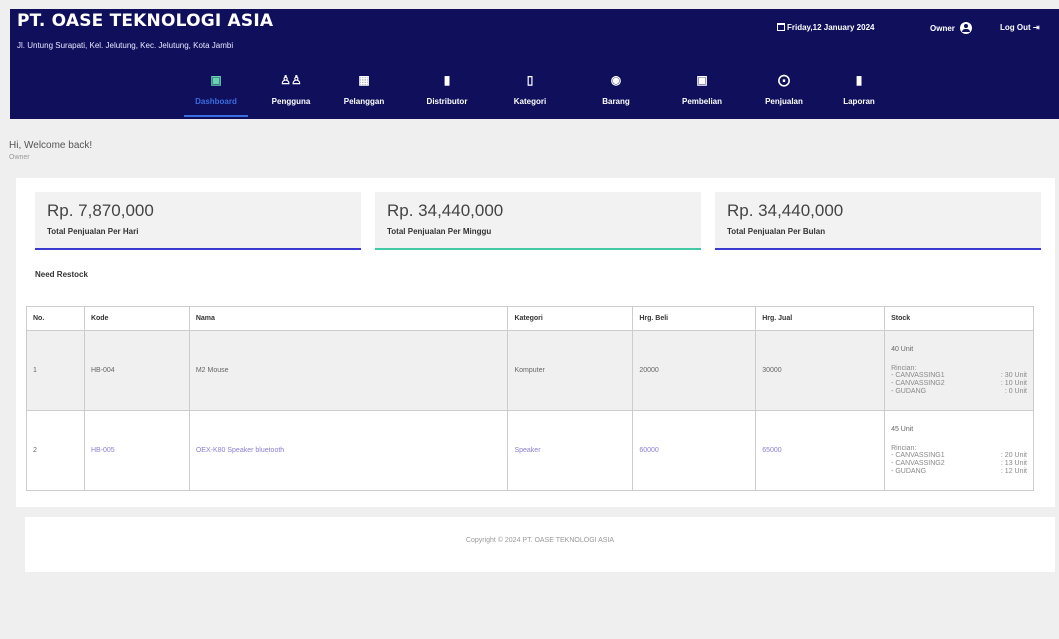 The width and height of the screenshot is (1059, 639). What do you see at coordinates (616, 80) in the screenshot?
I see `product-icon: ◉` at bounding box center [616, 80].